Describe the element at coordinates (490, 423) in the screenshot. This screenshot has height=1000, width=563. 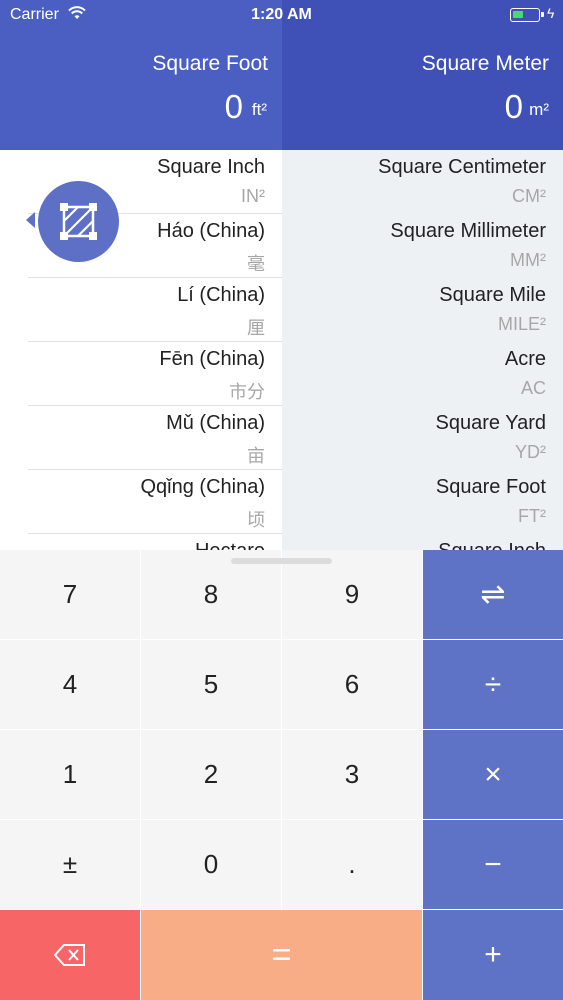
I see `unit-name: Square Yard` at that location.